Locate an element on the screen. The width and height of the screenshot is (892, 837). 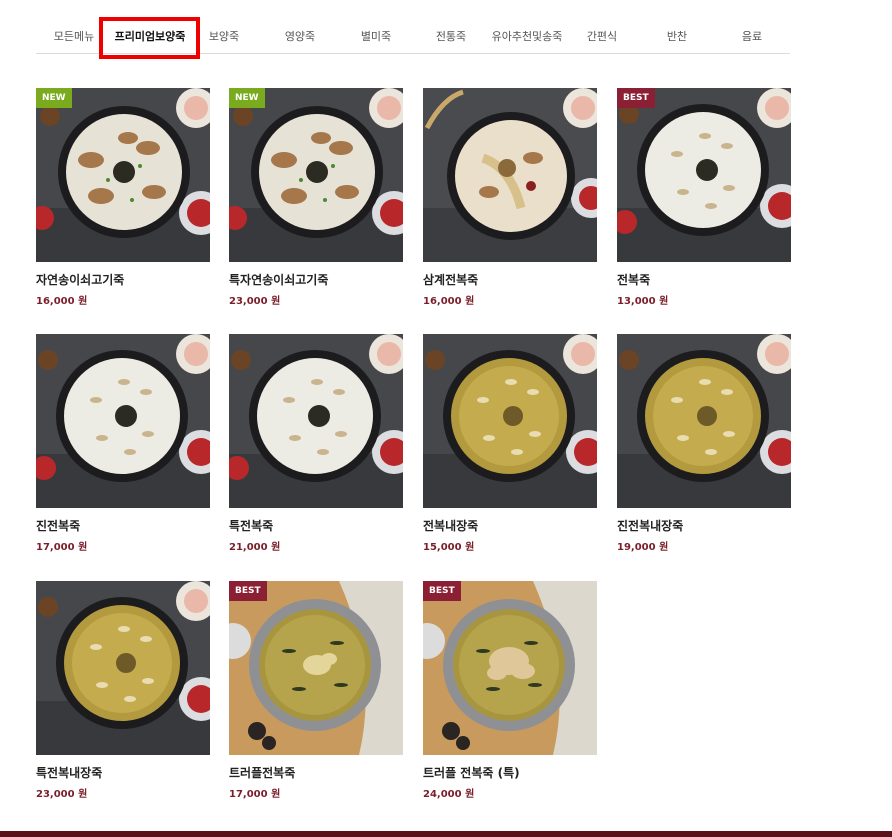
product-card: NEW 특자연송이쇠고기죽 23,000 원 is located at coordinates (316, 197).